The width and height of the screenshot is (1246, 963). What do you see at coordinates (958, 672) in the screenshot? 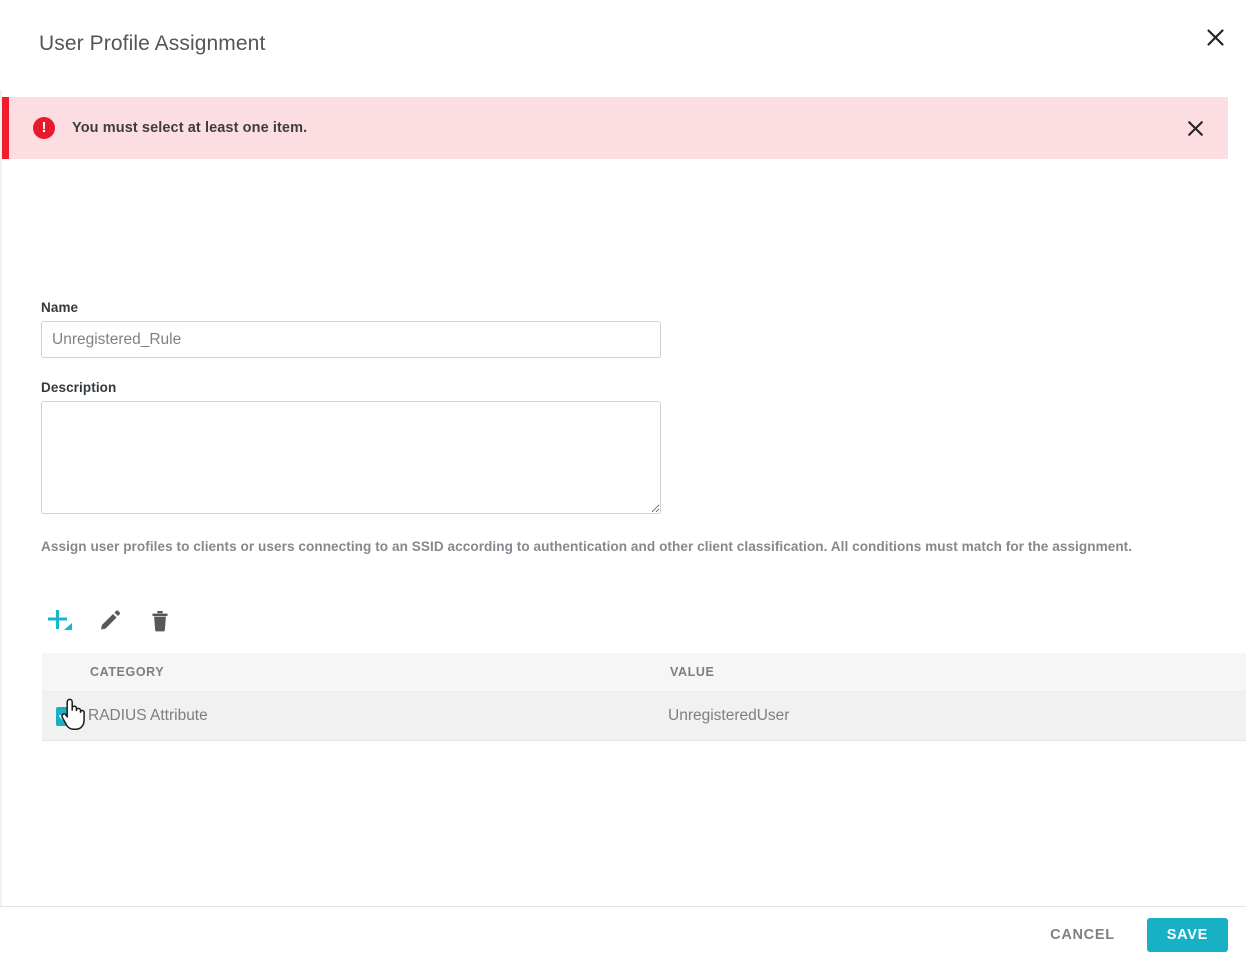
I see `column-header-value: VALUE` at bounding box center [958, 672].